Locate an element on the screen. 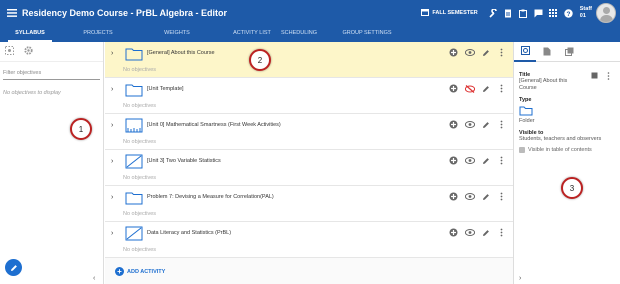 This screenshot has width=620, height=284. help-icon: ? is located at coordinates (568, 13).